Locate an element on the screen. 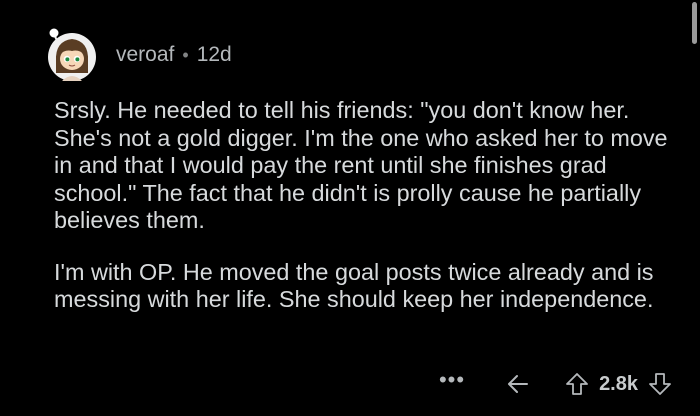 The height and width of the screenshot is (416, 700). score: 2.8k is located at coordinates (618, 383).